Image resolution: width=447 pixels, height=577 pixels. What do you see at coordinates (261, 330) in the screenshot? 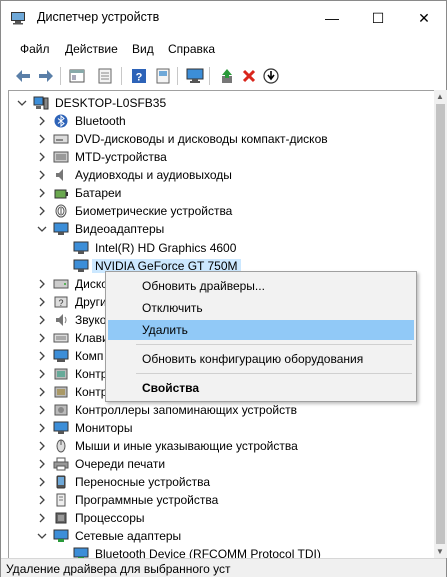
I see `context-uninstall: Удалить` at bounding box center [261, 330].